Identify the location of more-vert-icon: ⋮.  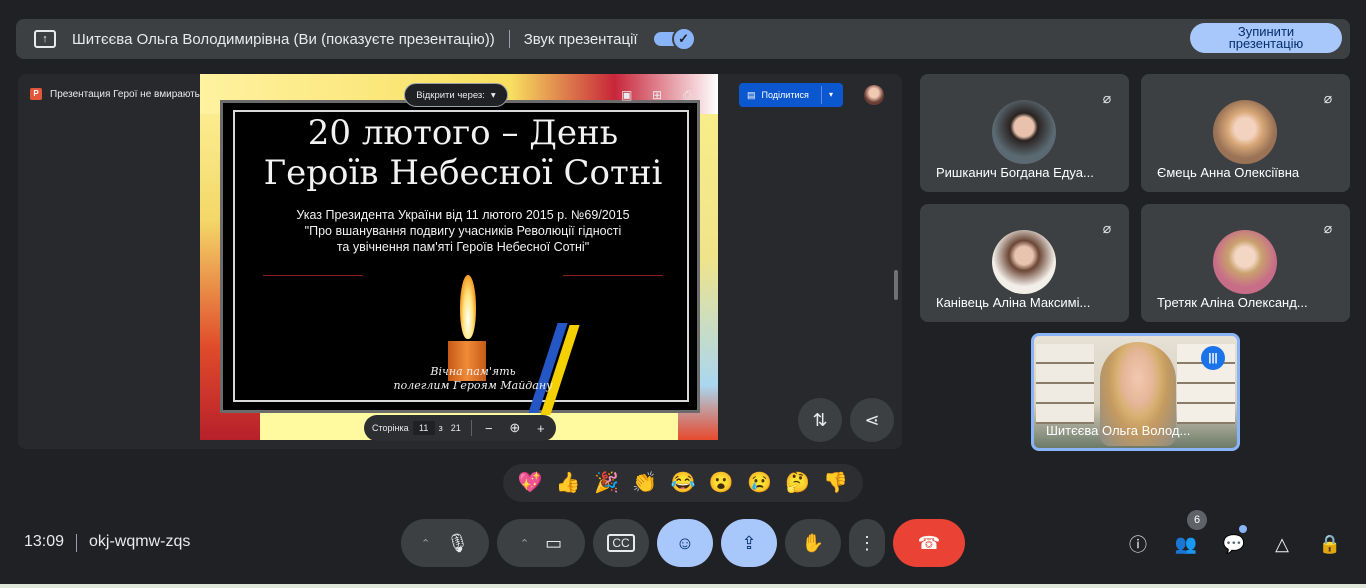
(867, 542).